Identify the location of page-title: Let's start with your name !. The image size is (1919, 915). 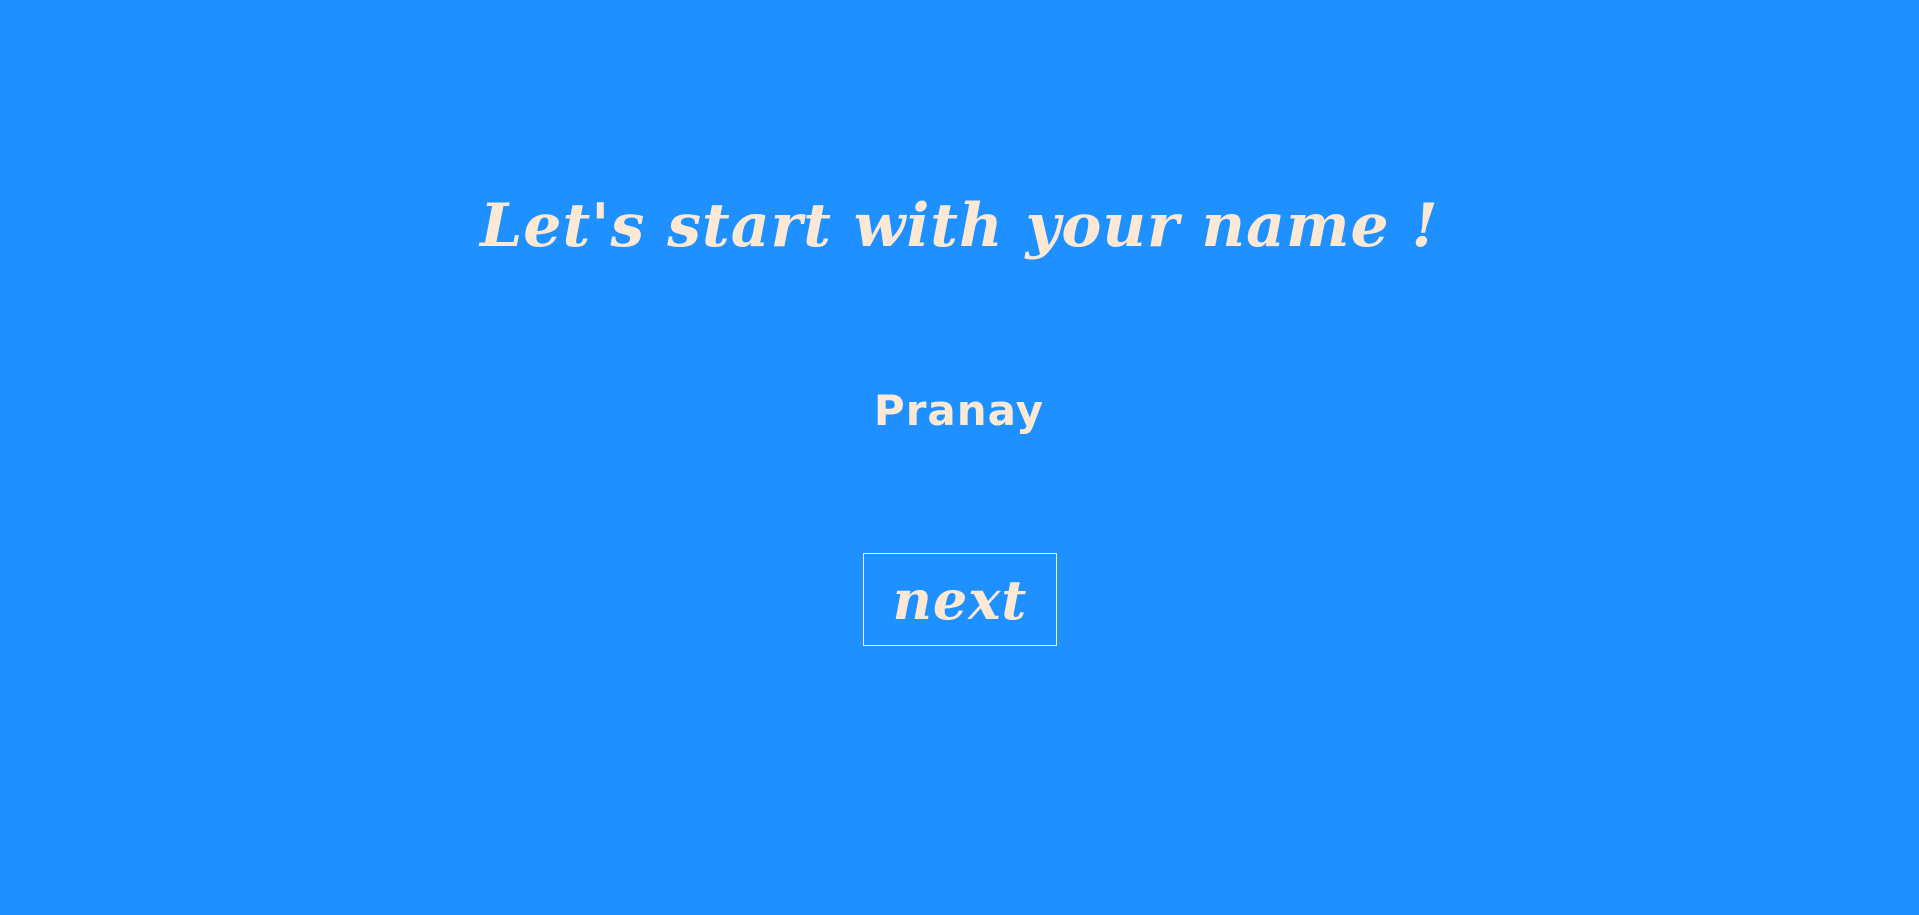
(959, 226).